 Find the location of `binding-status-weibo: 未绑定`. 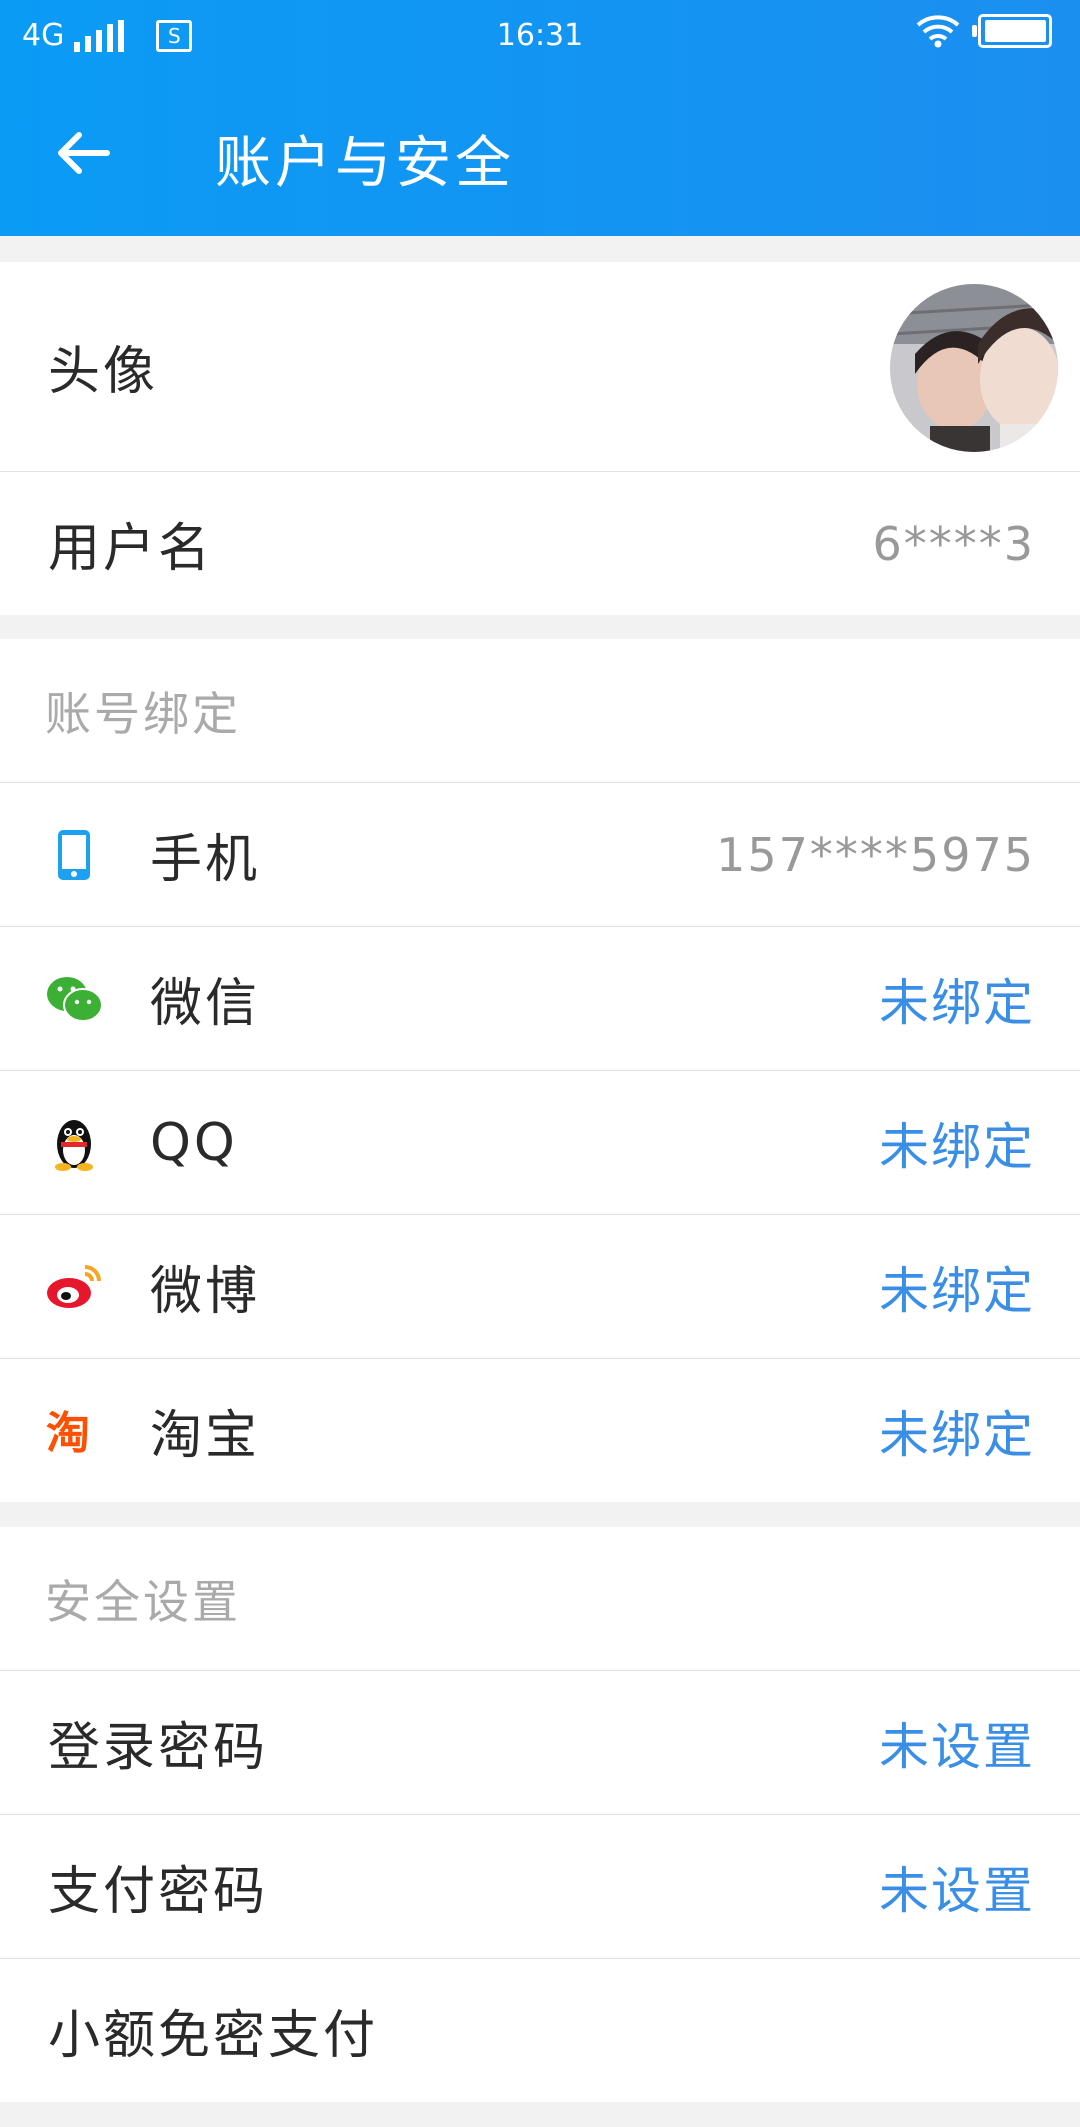

binding-status-weibo: 未绑定 is located at coordinates (957, 1287).